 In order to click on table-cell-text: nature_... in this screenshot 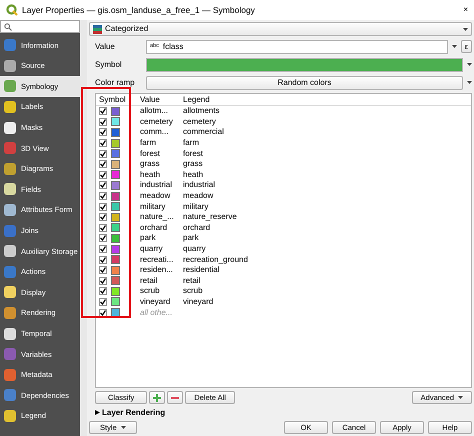, I will do `click(157, 217)`.